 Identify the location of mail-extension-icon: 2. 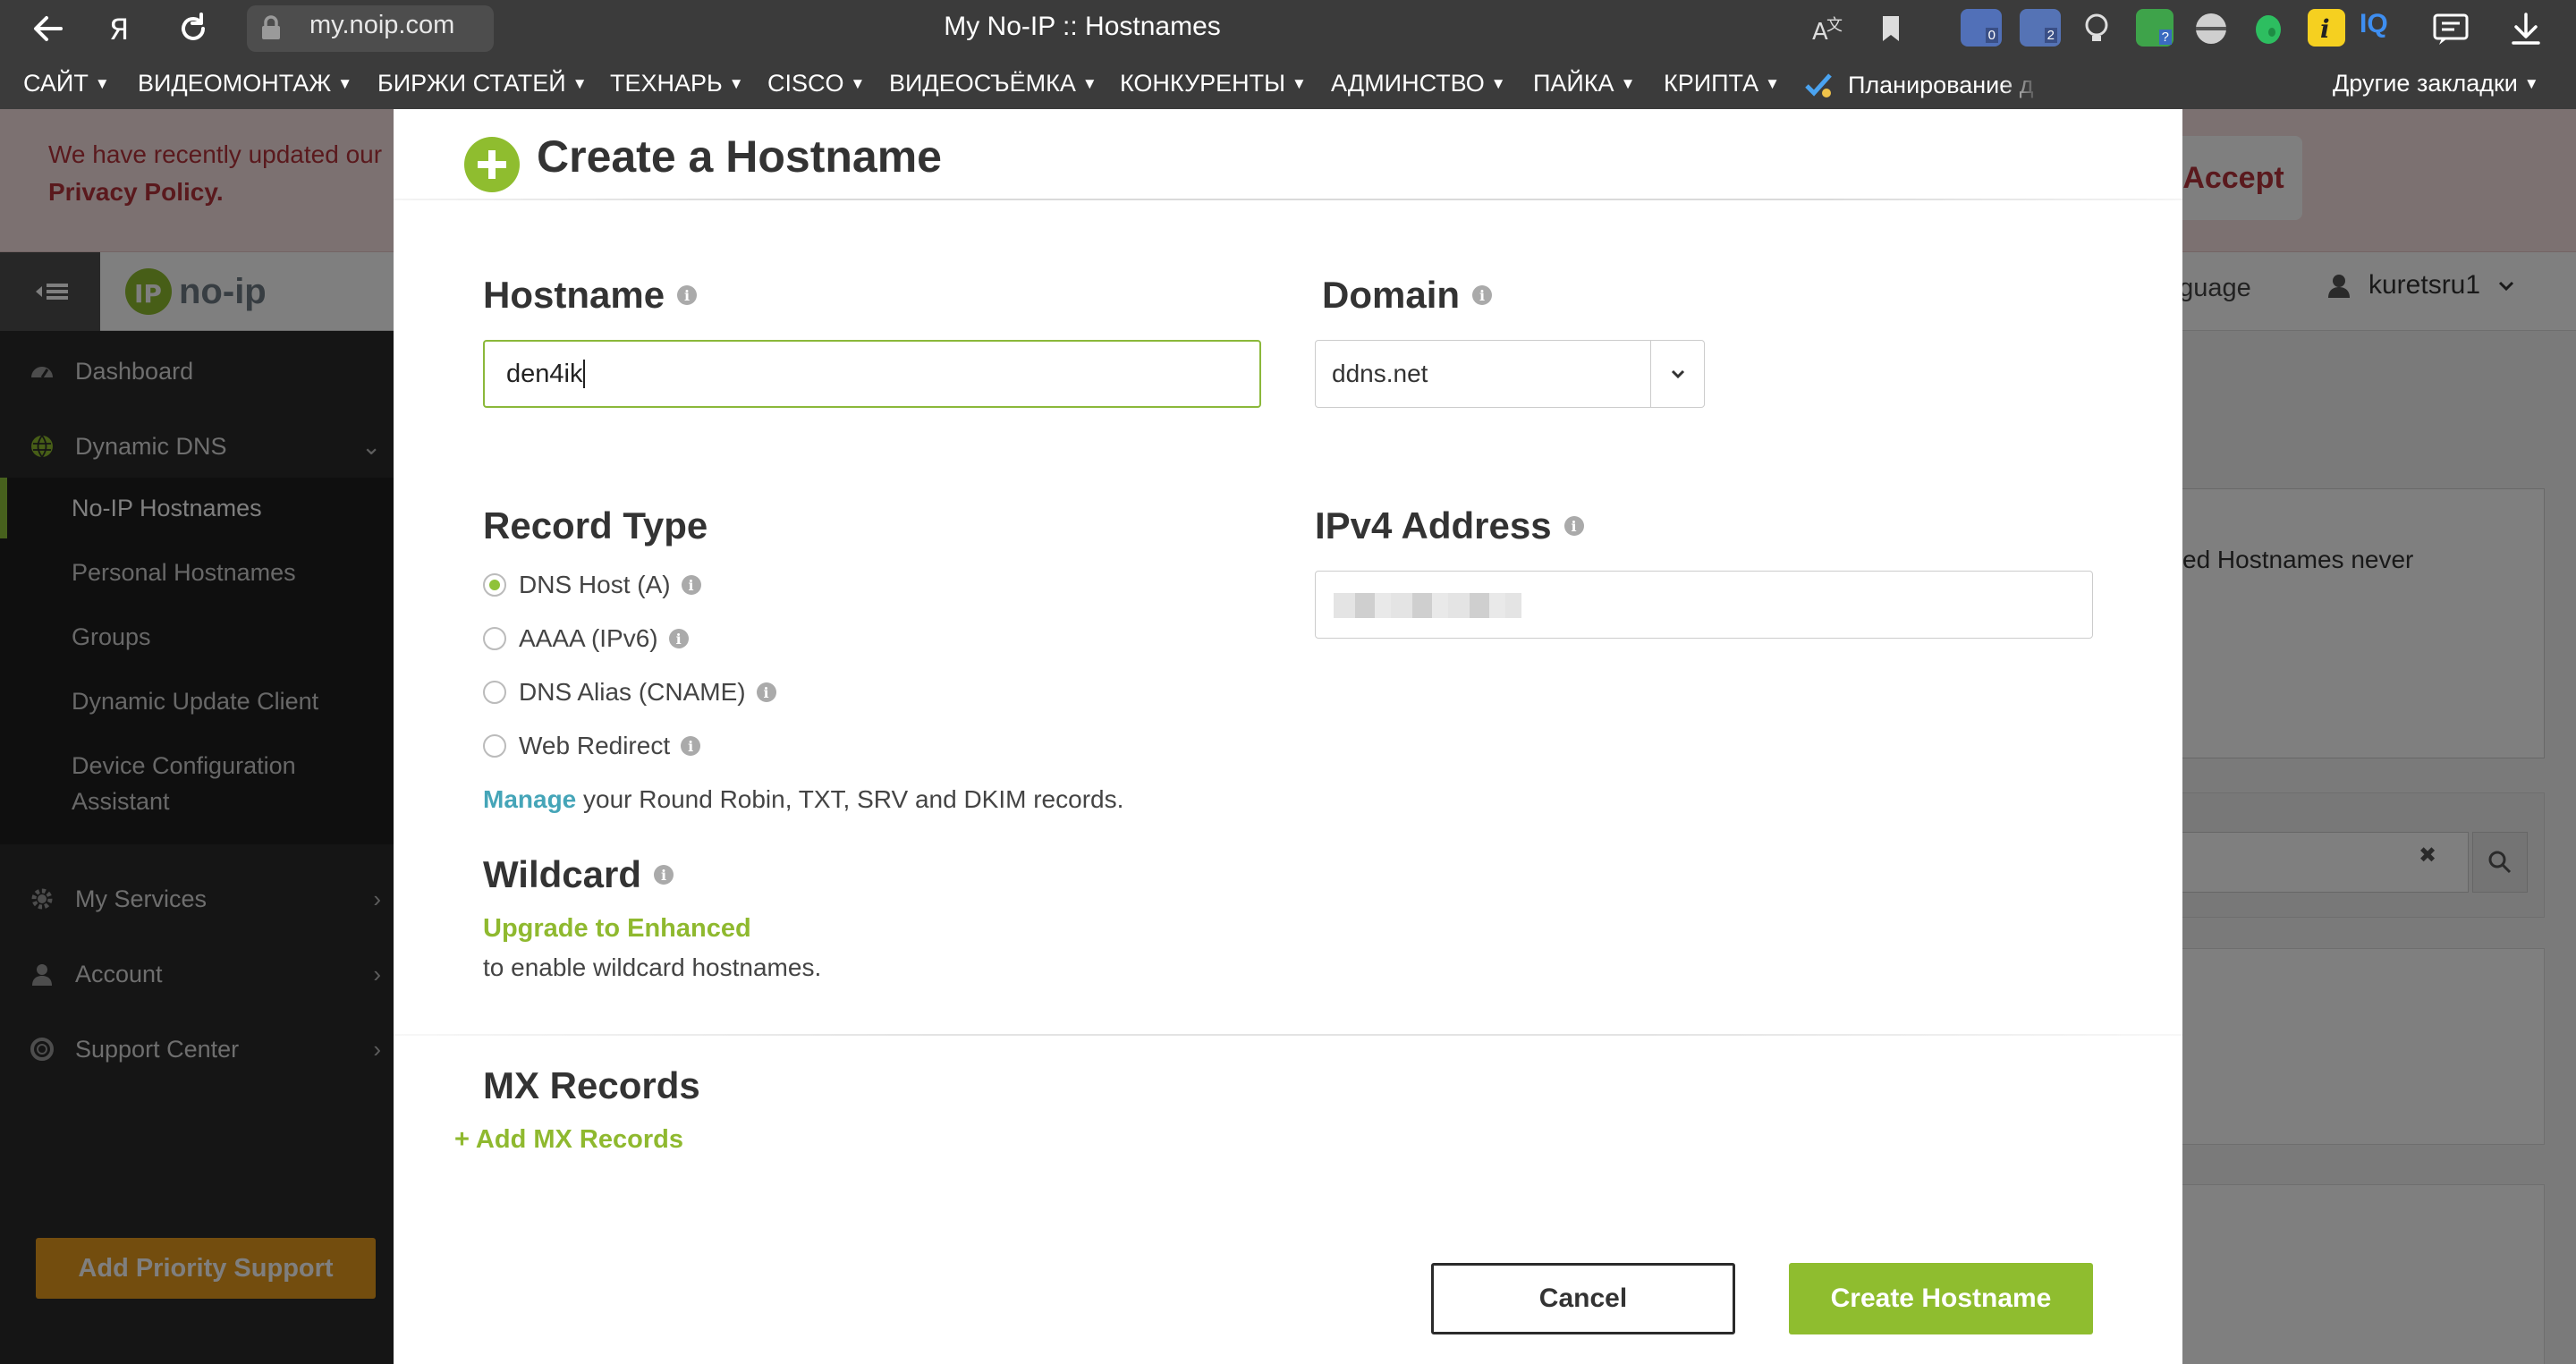
(2040, 28).